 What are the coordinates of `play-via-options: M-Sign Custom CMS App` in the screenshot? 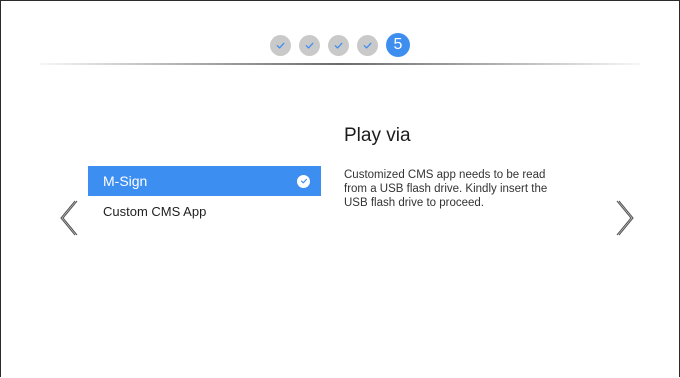 It's located at (204, 196).